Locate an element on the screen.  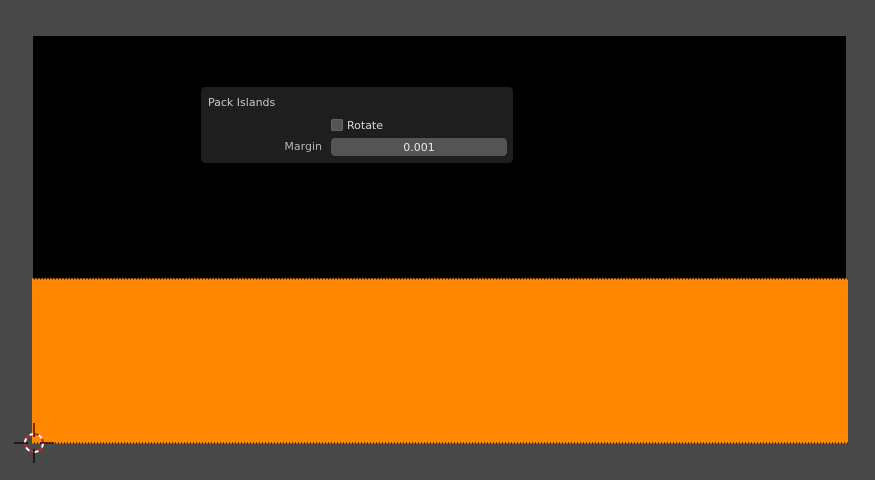
3d-cursor-icon is located at coordinates (34, 443).